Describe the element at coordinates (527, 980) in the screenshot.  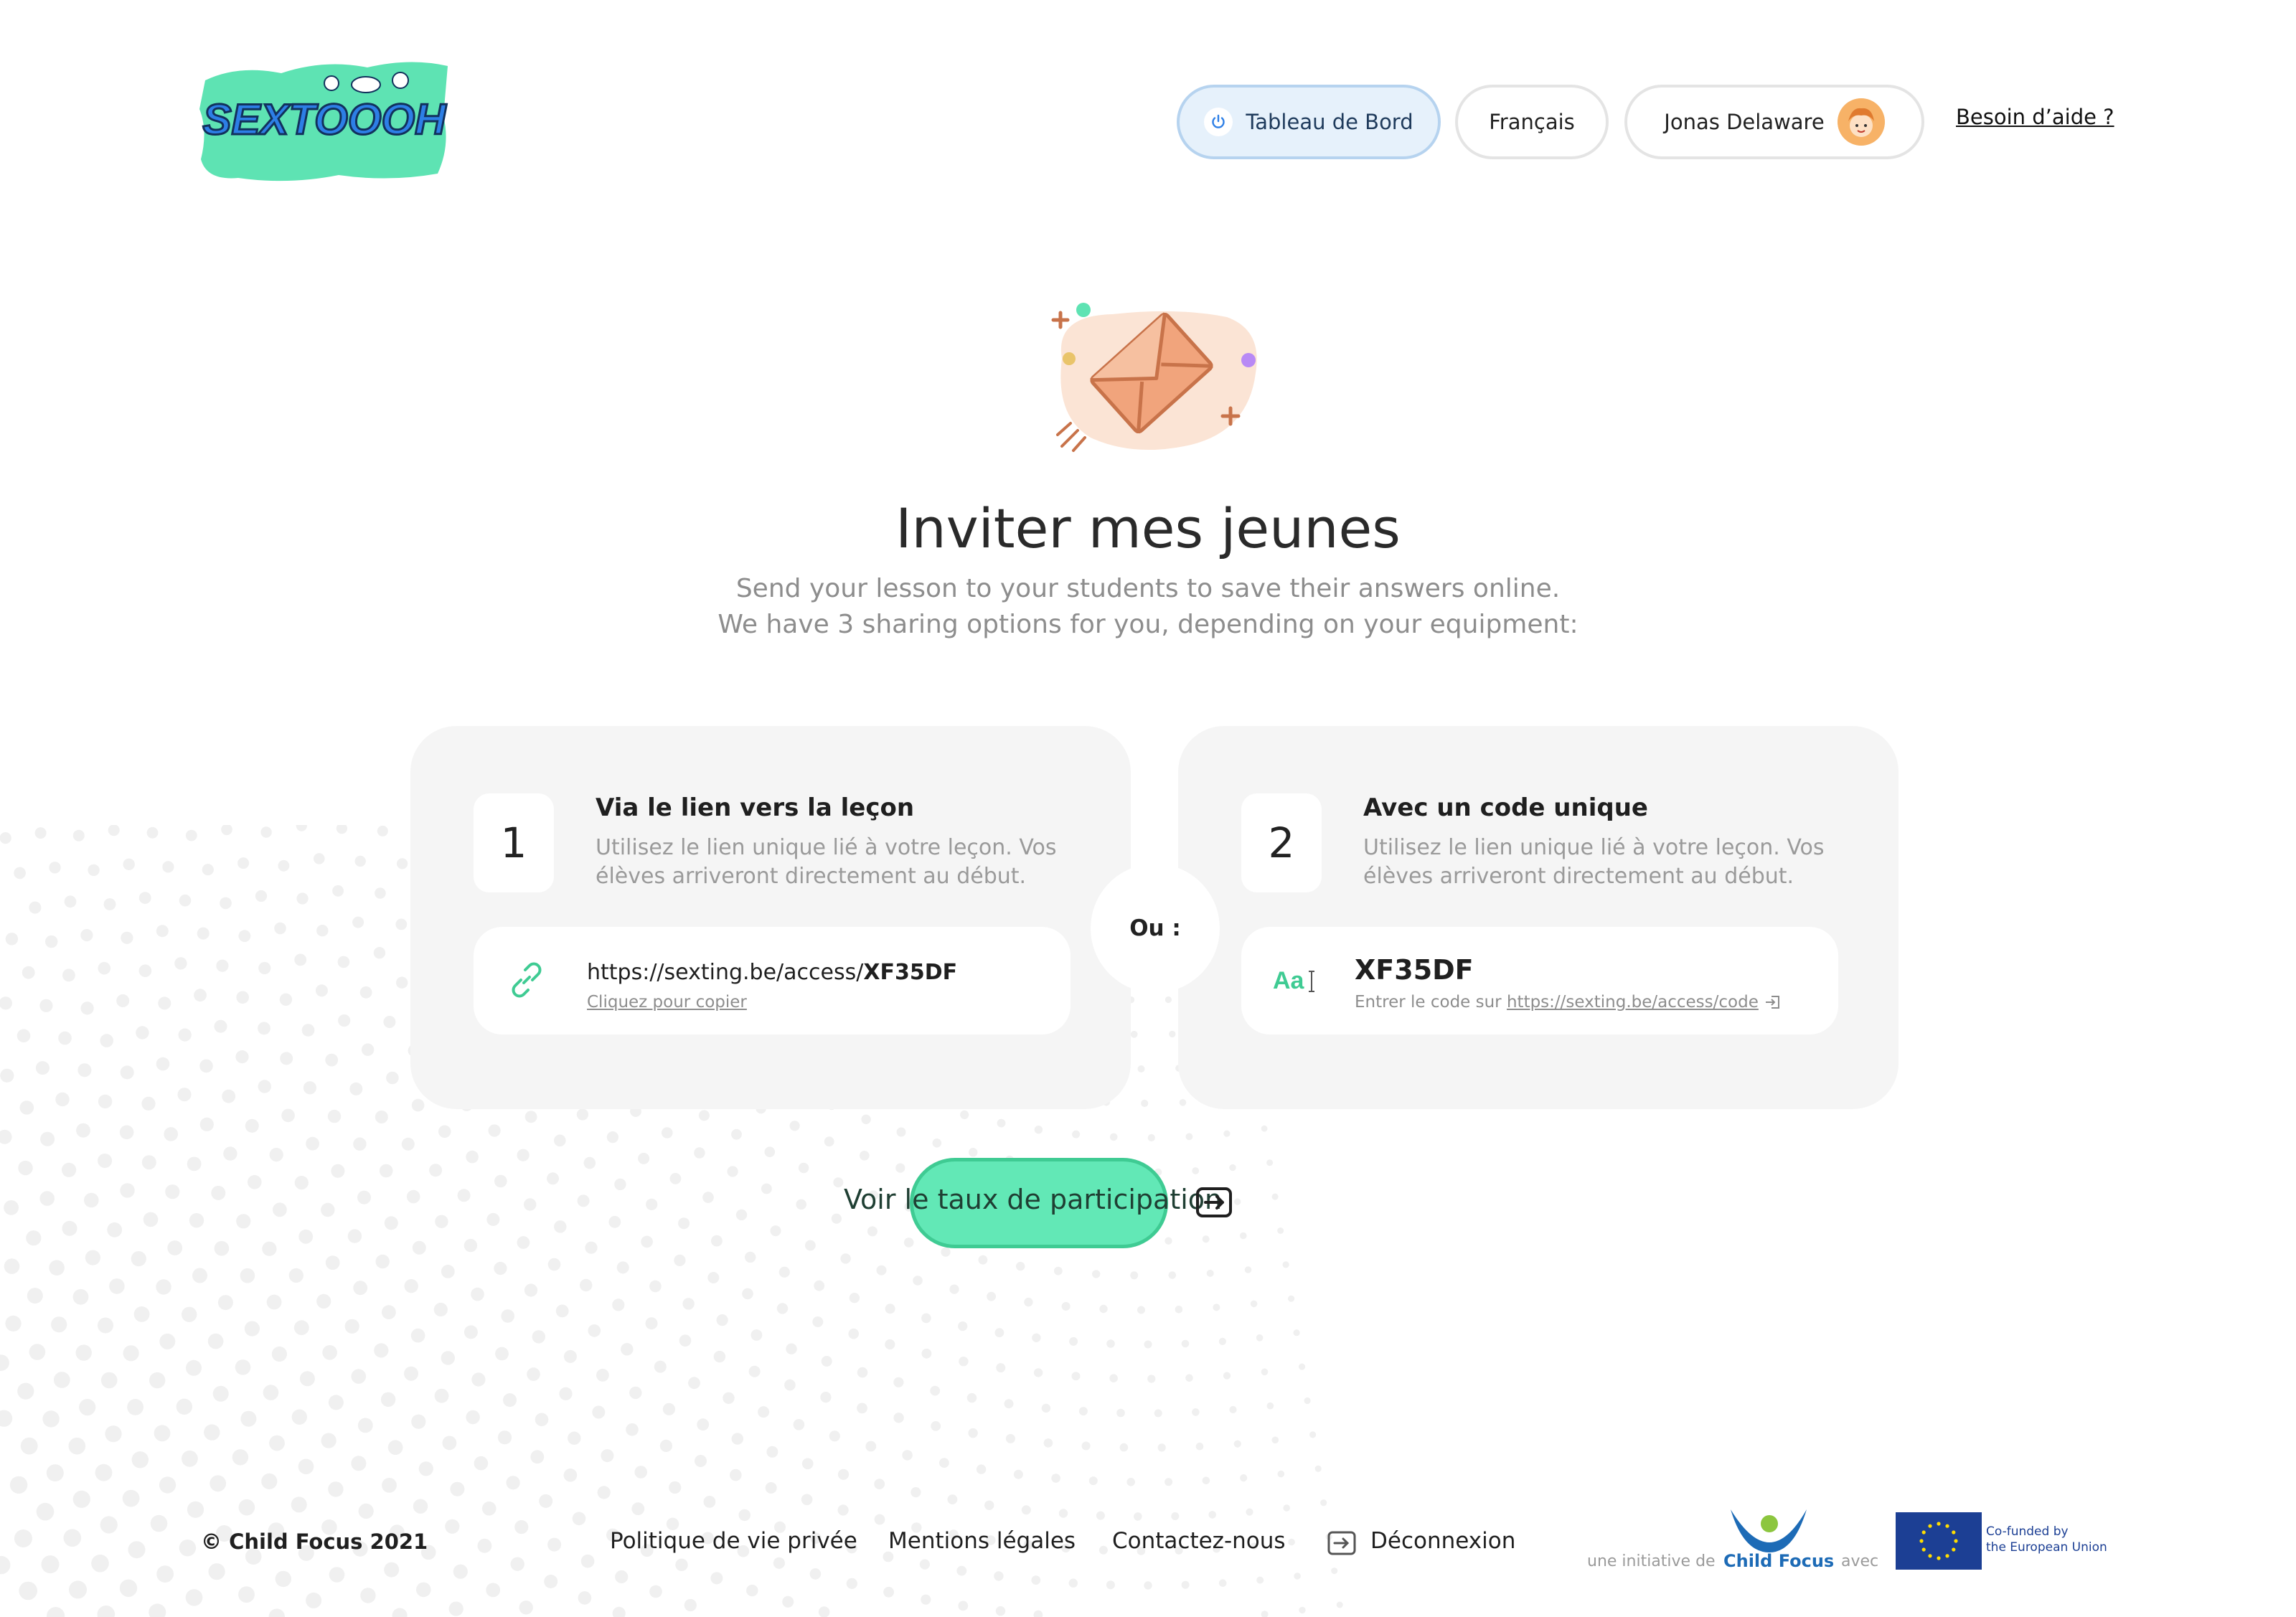
I see `link-icon` at that location.